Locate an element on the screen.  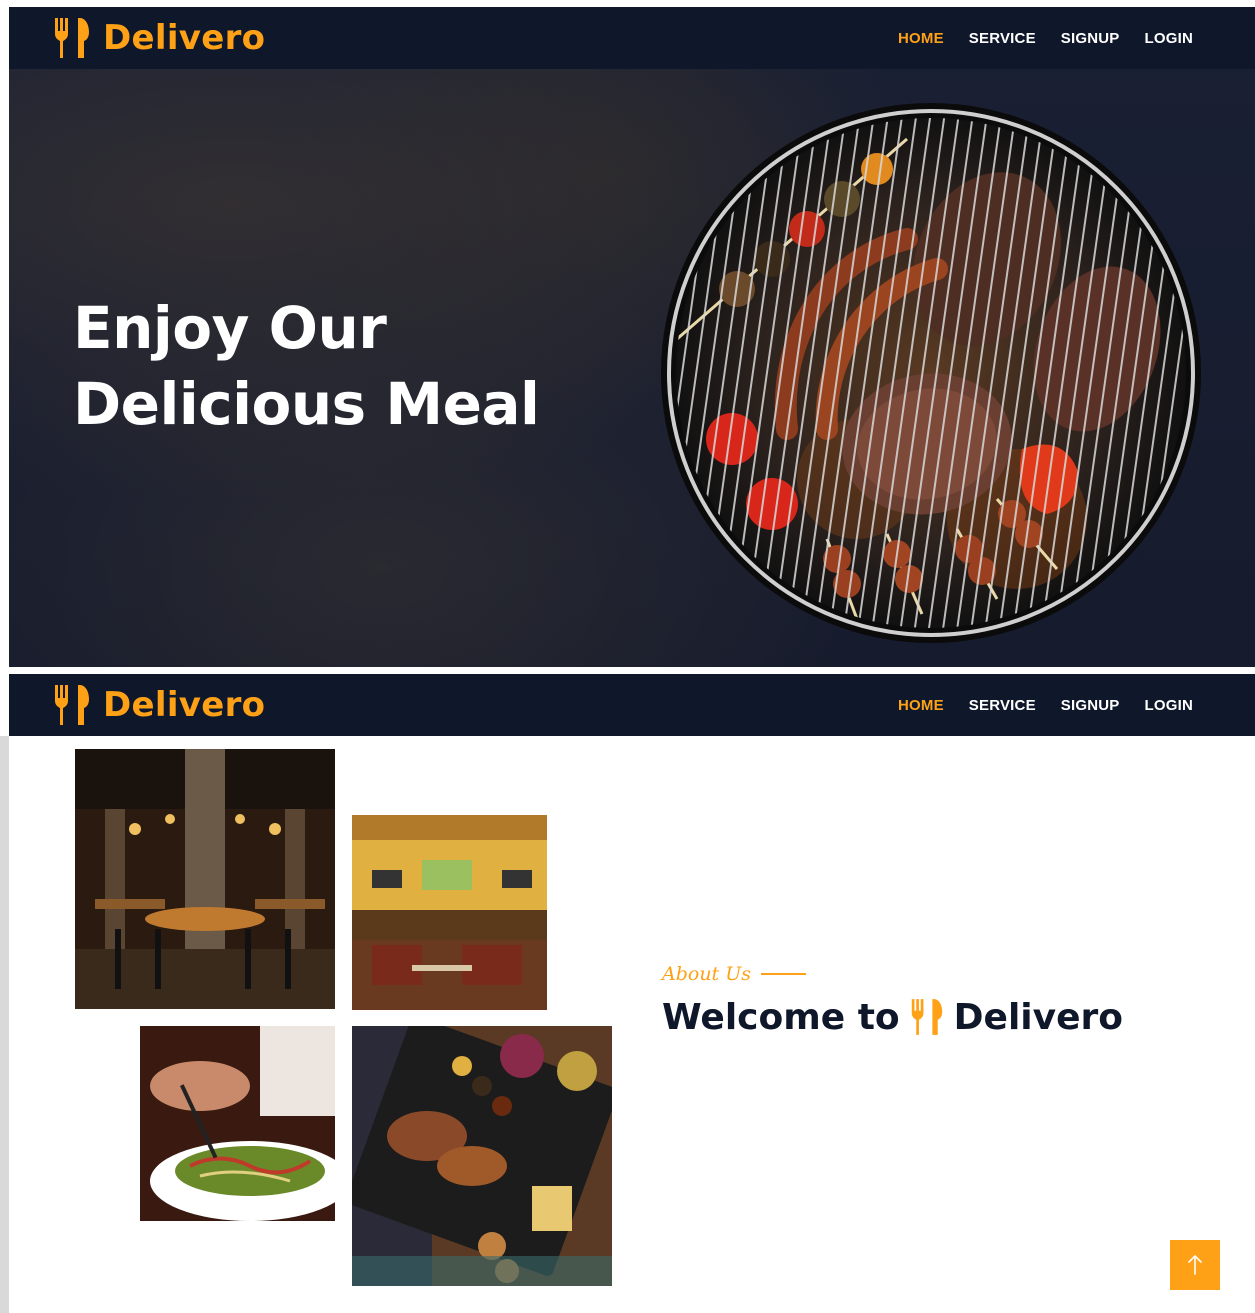
about-heading: Welcome to Delivero is located at coordinates (892, 1017).